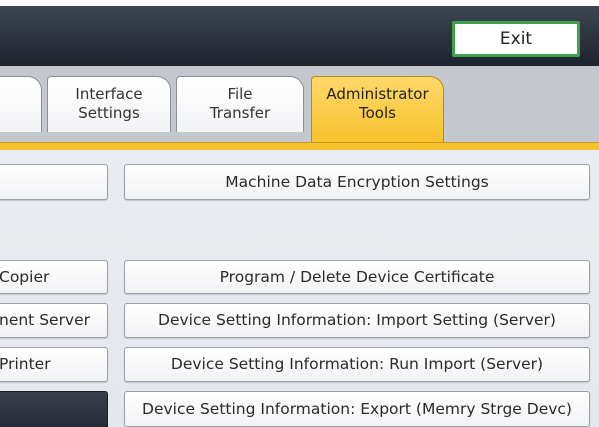  Describe the element at coordinates (21, 104) in the screenshot. I see `tab-partial-left` at that location.